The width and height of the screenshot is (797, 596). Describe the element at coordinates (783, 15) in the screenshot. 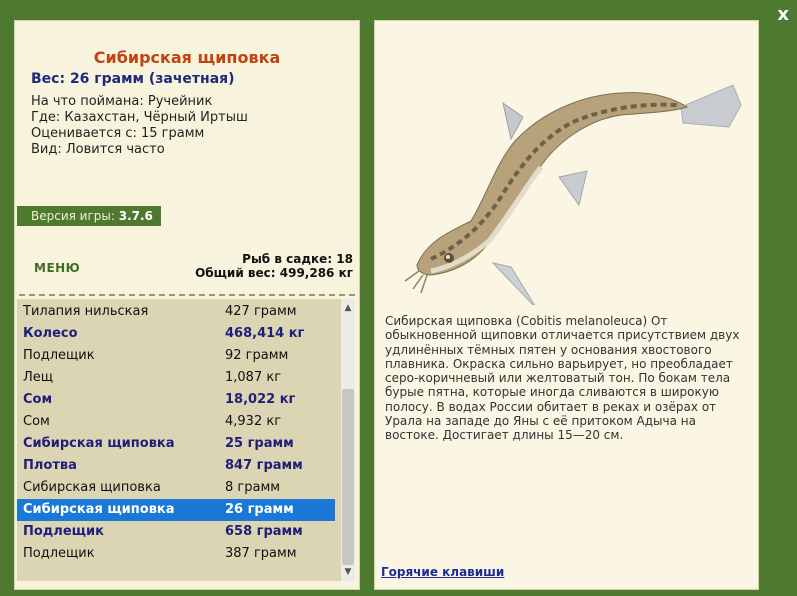

I see `close-button: x` at that location.